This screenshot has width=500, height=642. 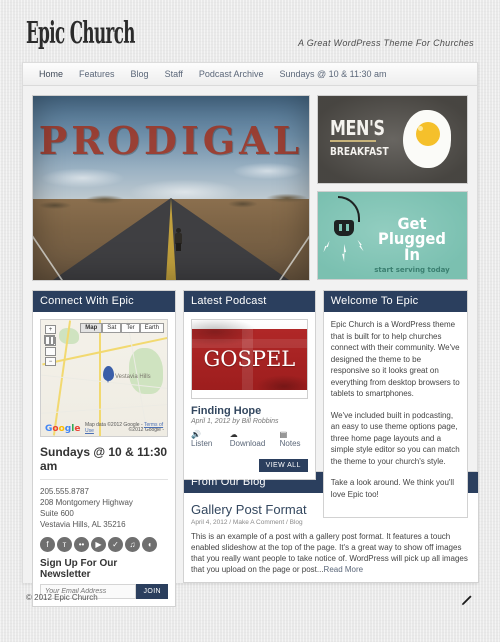 What do you see at coordinates (112, 328) in the screenshot?
I see `map-type-sat: Sat` at bounding box center [112, 328].